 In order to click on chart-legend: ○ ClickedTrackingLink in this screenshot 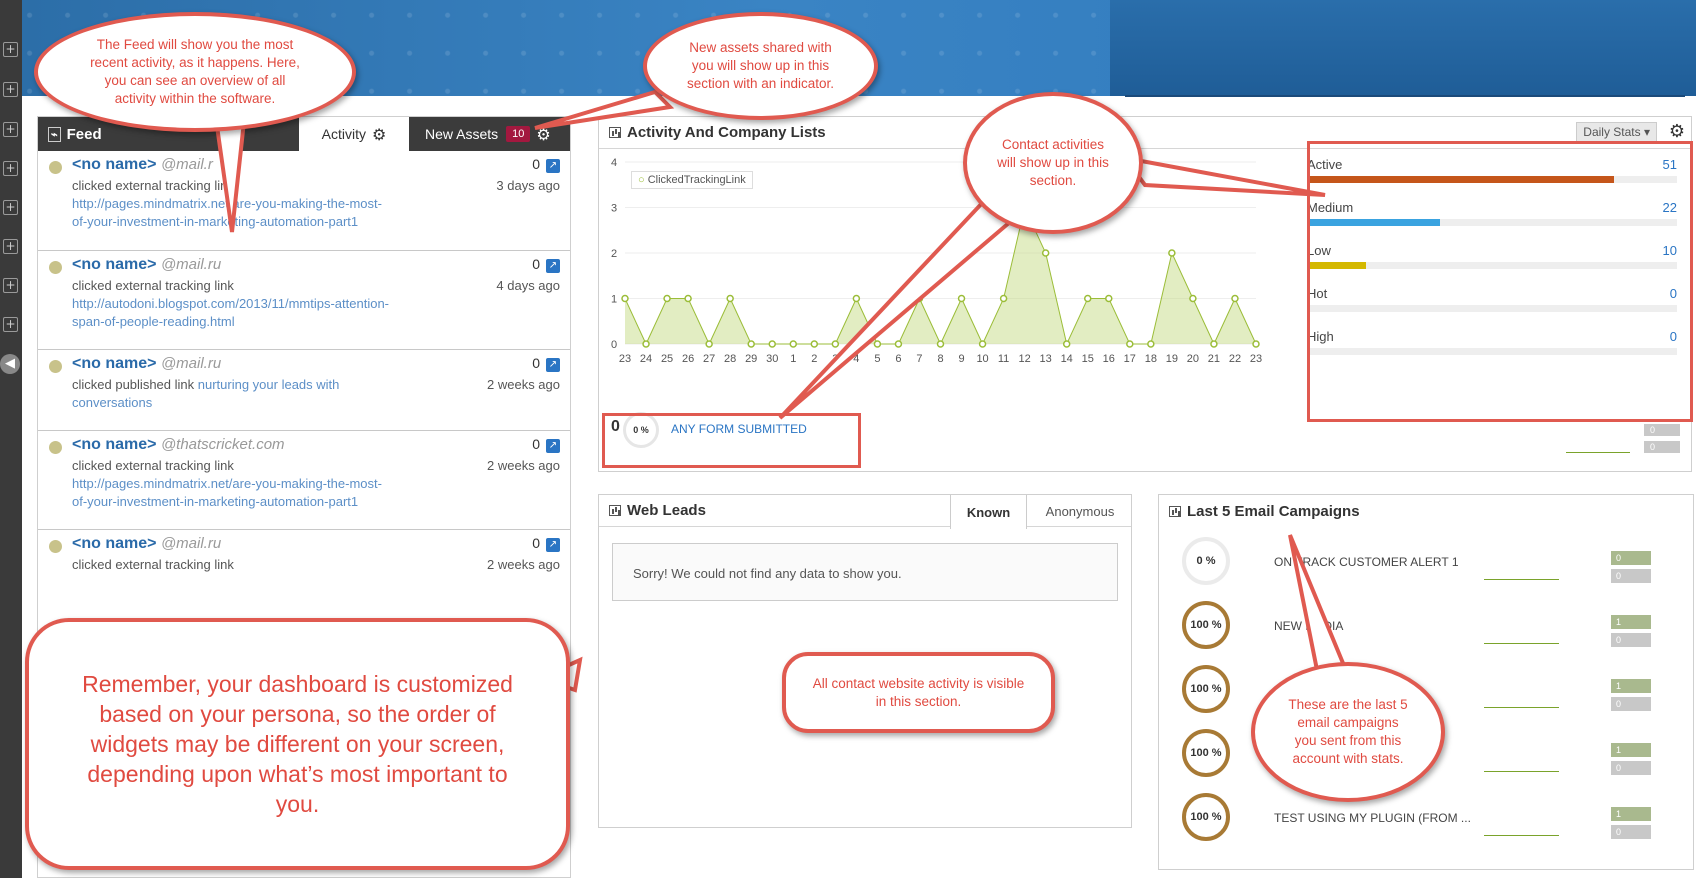, I will do `click(692, 180)`.